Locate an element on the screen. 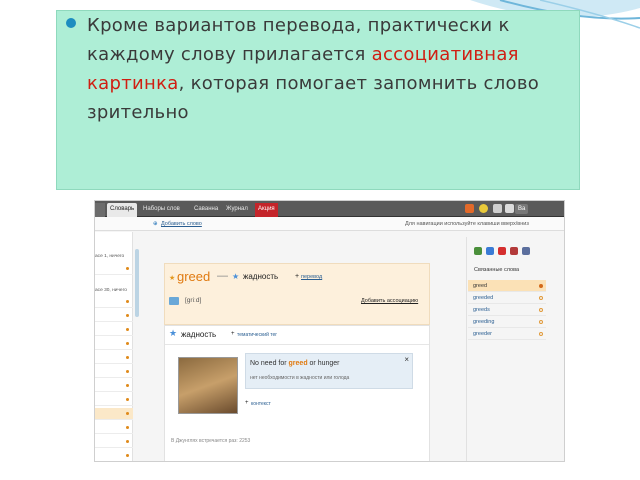 This screenshot has width=640, height=480. book-icon is located at coordinates (509, 208).